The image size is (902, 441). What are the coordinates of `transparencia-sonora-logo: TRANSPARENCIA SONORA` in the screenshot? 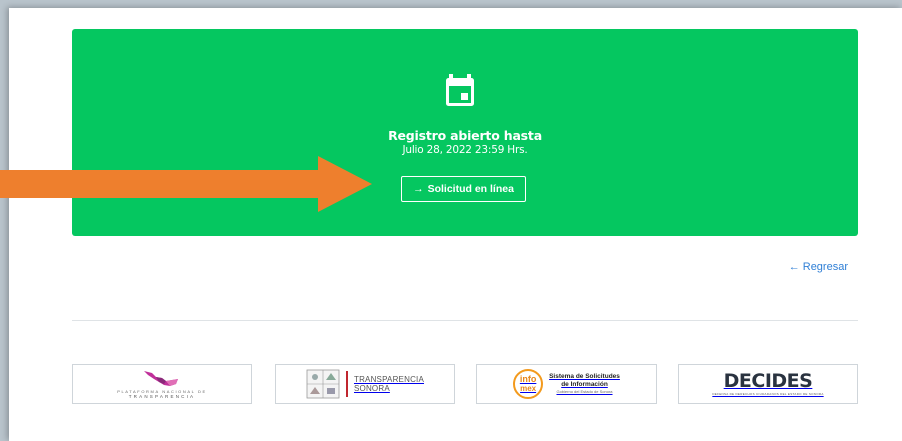 It's located at (365, 384).